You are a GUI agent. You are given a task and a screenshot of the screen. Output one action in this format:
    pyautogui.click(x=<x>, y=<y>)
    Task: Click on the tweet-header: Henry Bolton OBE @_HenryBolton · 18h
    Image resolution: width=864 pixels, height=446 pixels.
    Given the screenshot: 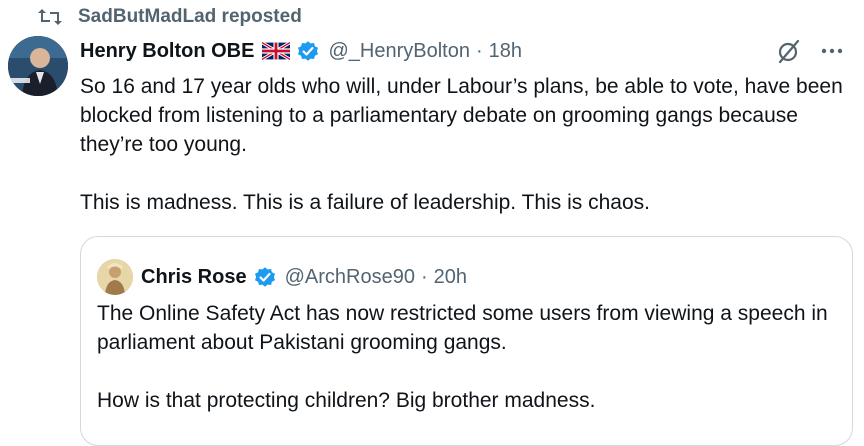 What is the action you would take?
    pyautogui.click(x=462, y=51)
    